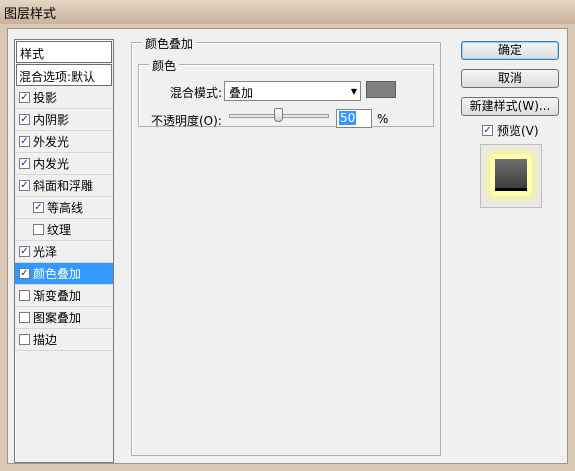  Describe the element at coordinates (383, 119) in the screenshot. I see `opacity-unit: %` at that location.